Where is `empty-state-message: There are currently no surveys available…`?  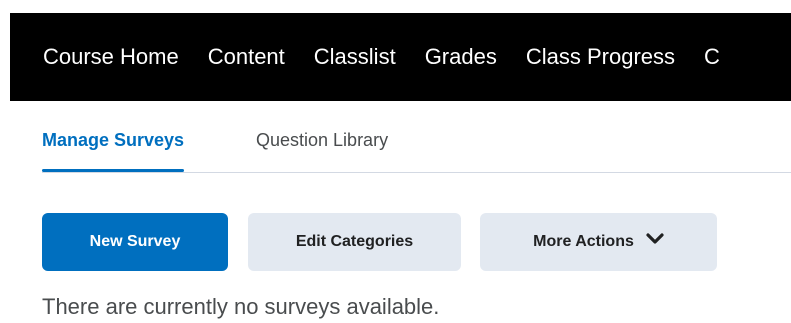 empty-state-message: There are currently no surveys available… is located at coordinates (241, 306).